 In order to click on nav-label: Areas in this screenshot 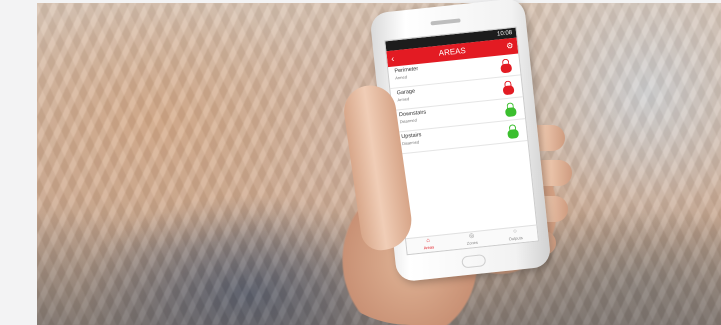, I will do `click(429, 247)`.